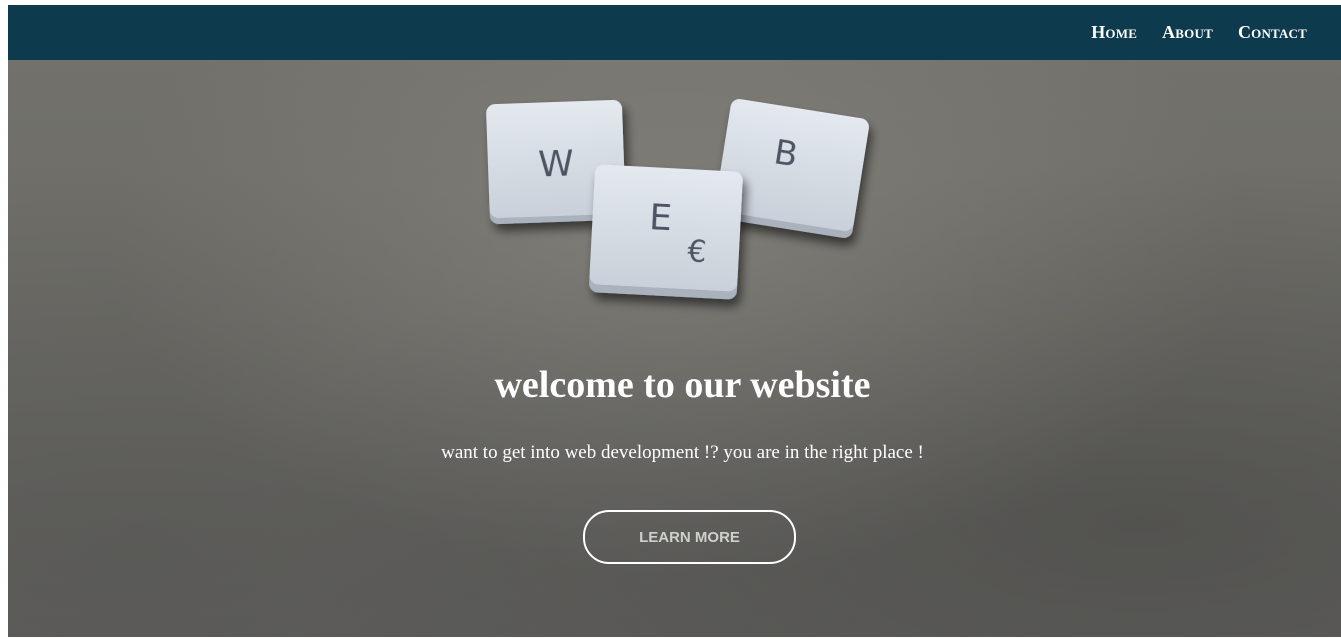 The image size is (1341, 639). What do you see at coordinates (1272, 32) in the screenshot?
I see `nav-link-contact: Contact` at bounding box center [1272, 32].